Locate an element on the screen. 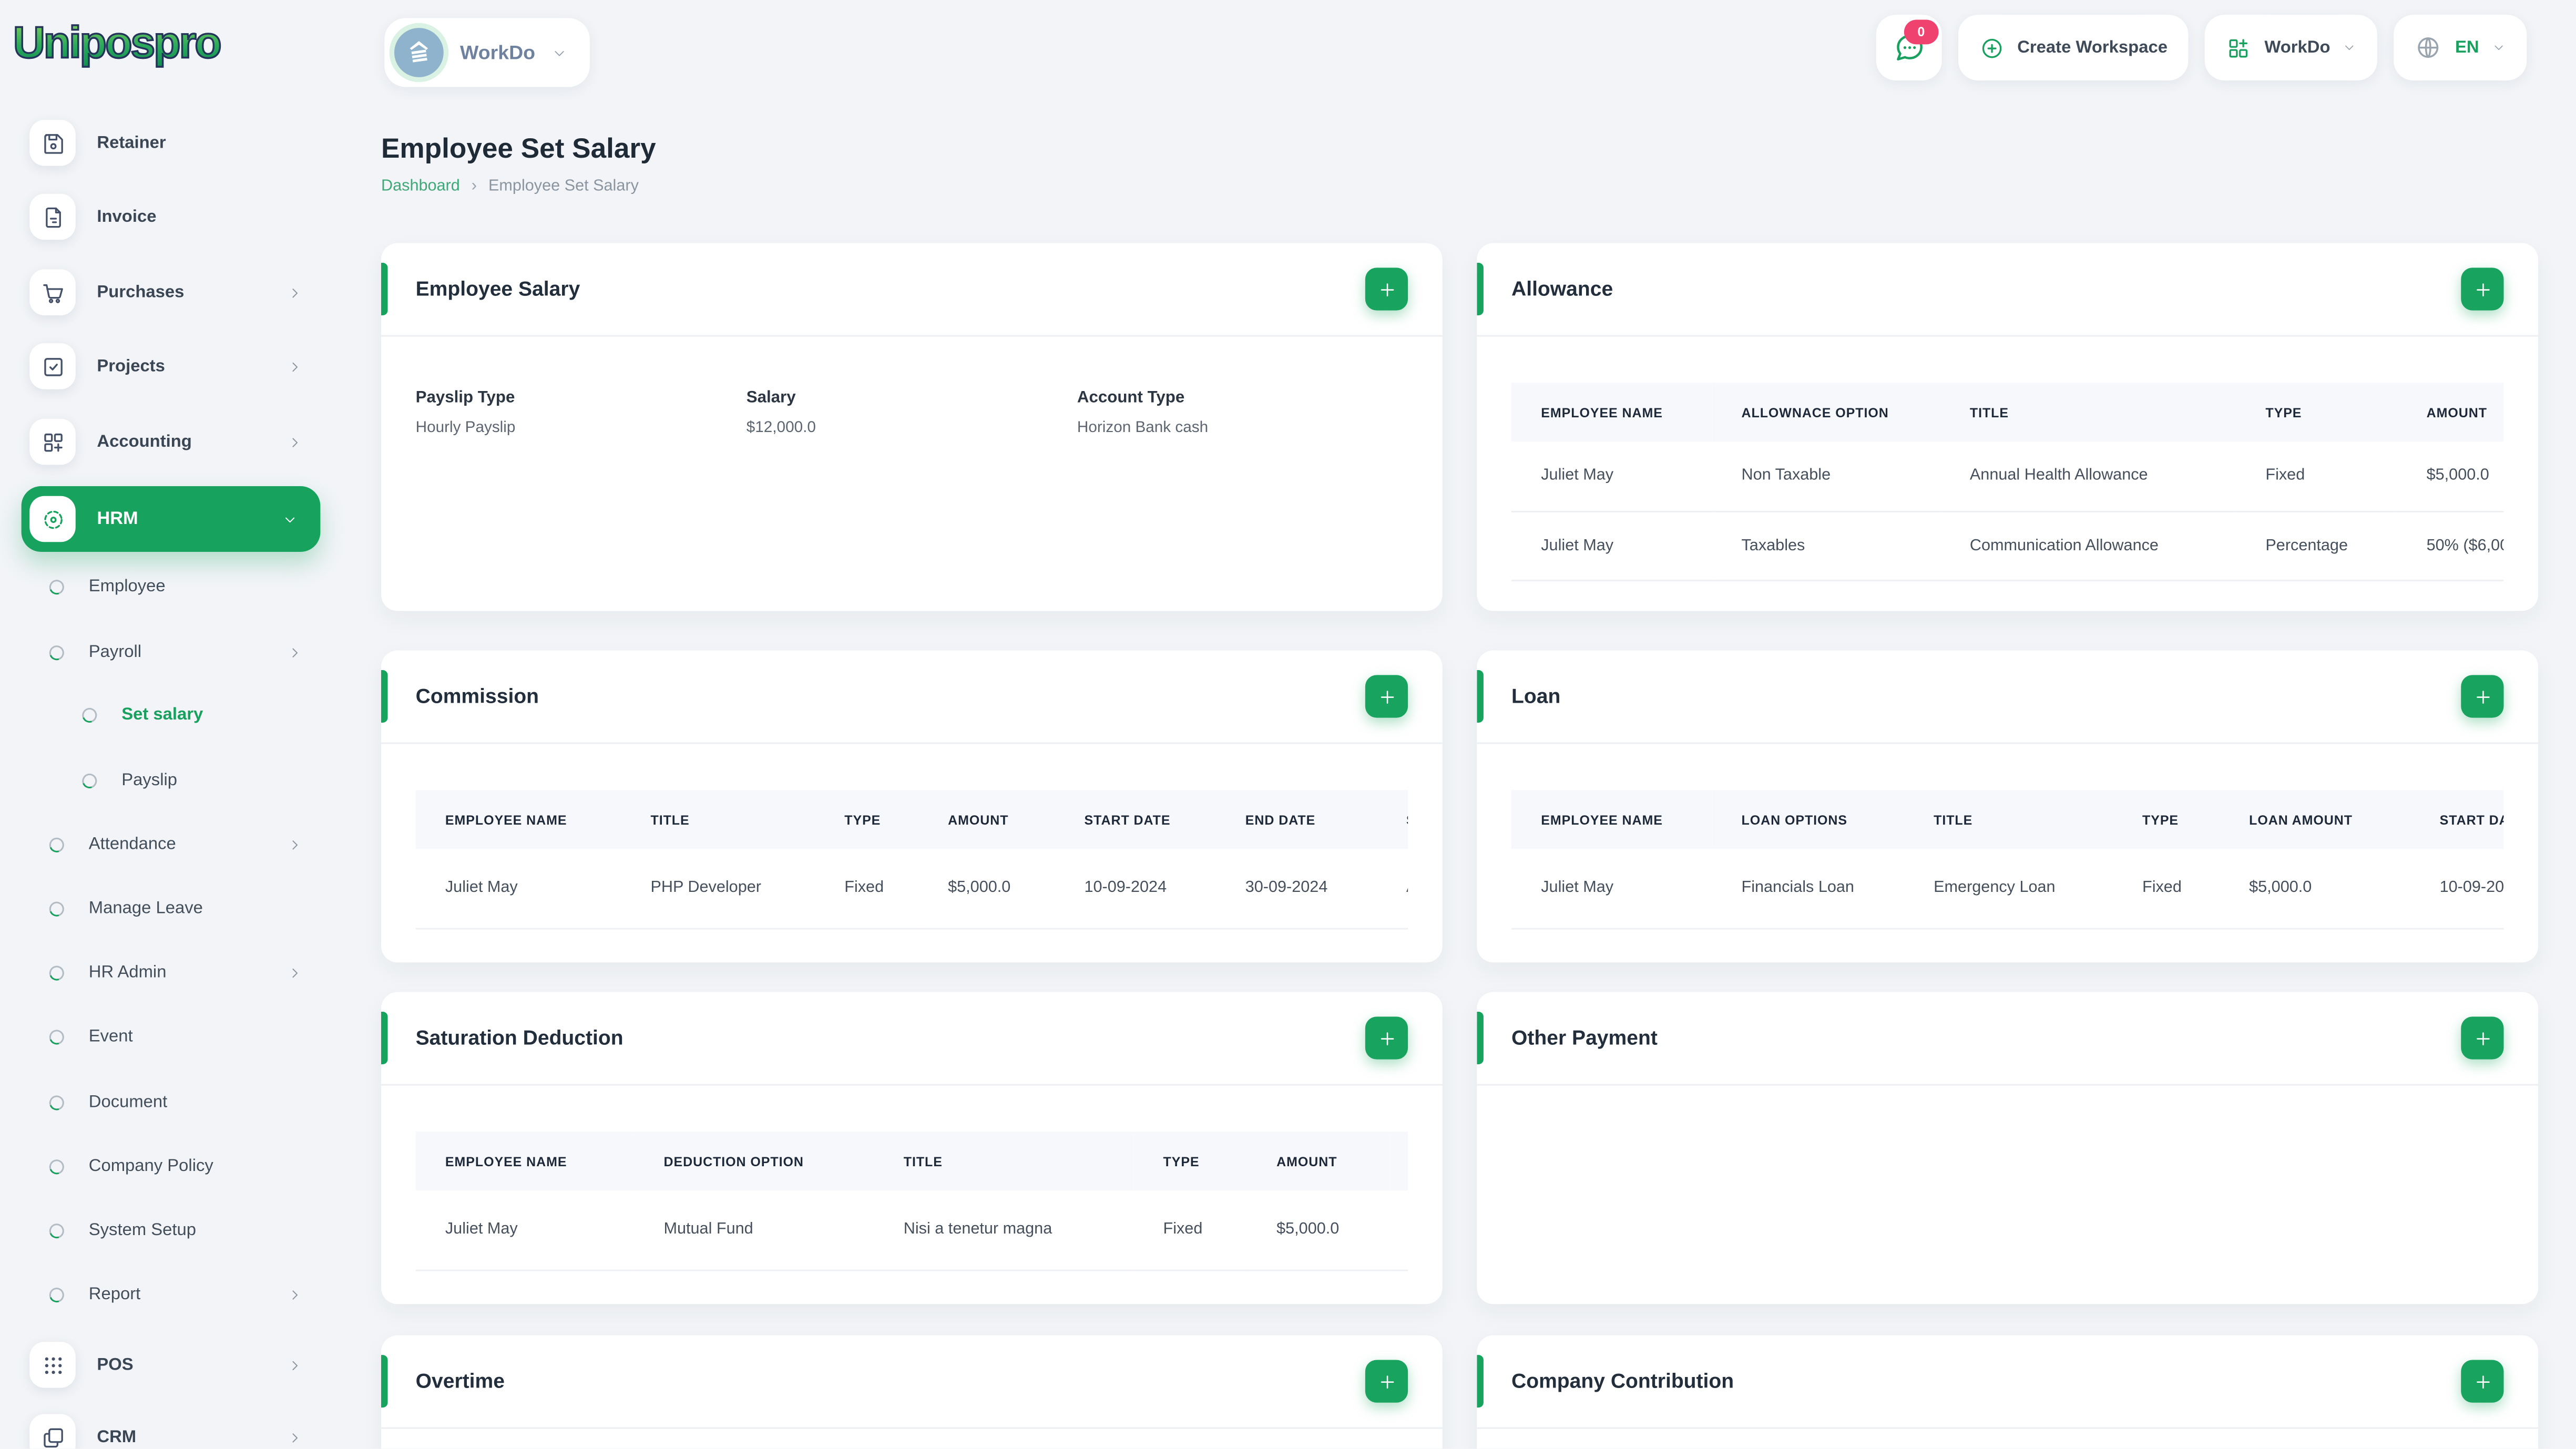 This screenshot has width=2576, height=1449. breadcrumb: Dashboard › Employee Set Salary is located at coordinates (510, 187).